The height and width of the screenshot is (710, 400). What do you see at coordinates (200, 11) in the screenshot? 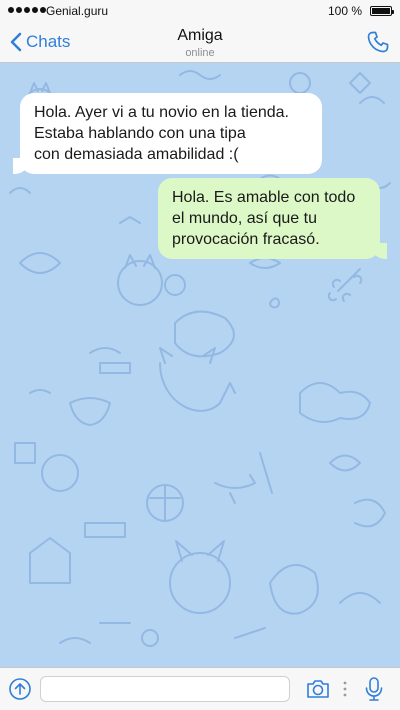
I see `status-bar: Genial.guru 100 %` at bounding box center [200, 11].